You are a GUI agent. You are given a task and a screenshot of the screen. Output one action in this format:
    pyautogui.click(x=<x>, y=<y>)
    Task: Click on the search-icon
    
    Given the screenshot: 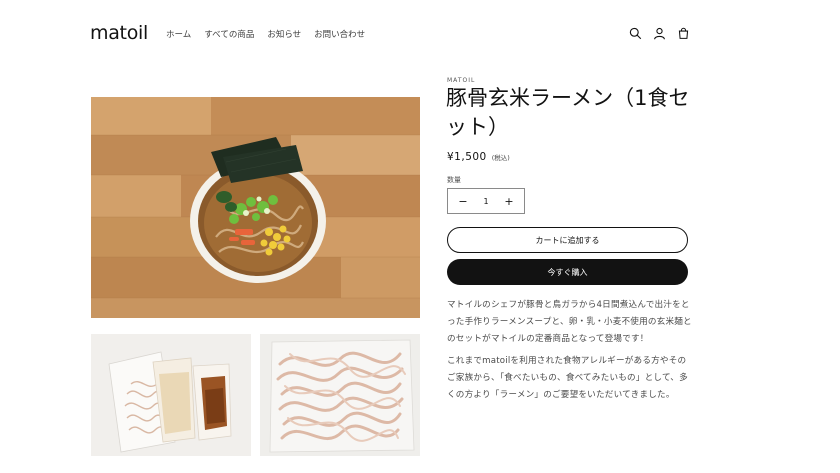 What is the action you would take?
    pyautogui.click(x=635, y=33)
    